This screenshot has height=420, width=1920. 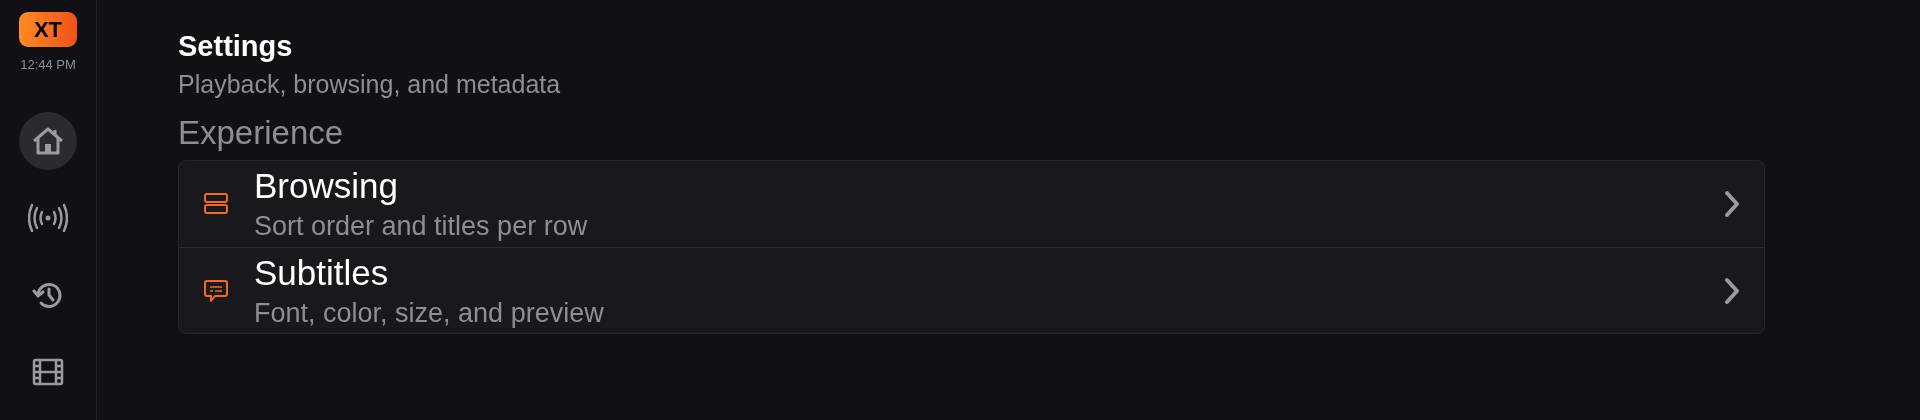 I want to click on film-icon, so click(x=48, y=371).